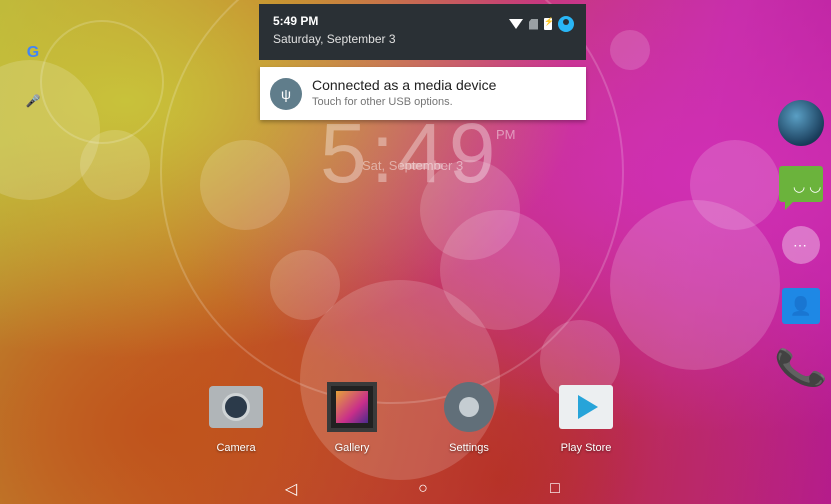  Describe the element at coordinates (586, 448) in the screenshot. I see `app-label: Play Store` at that location.